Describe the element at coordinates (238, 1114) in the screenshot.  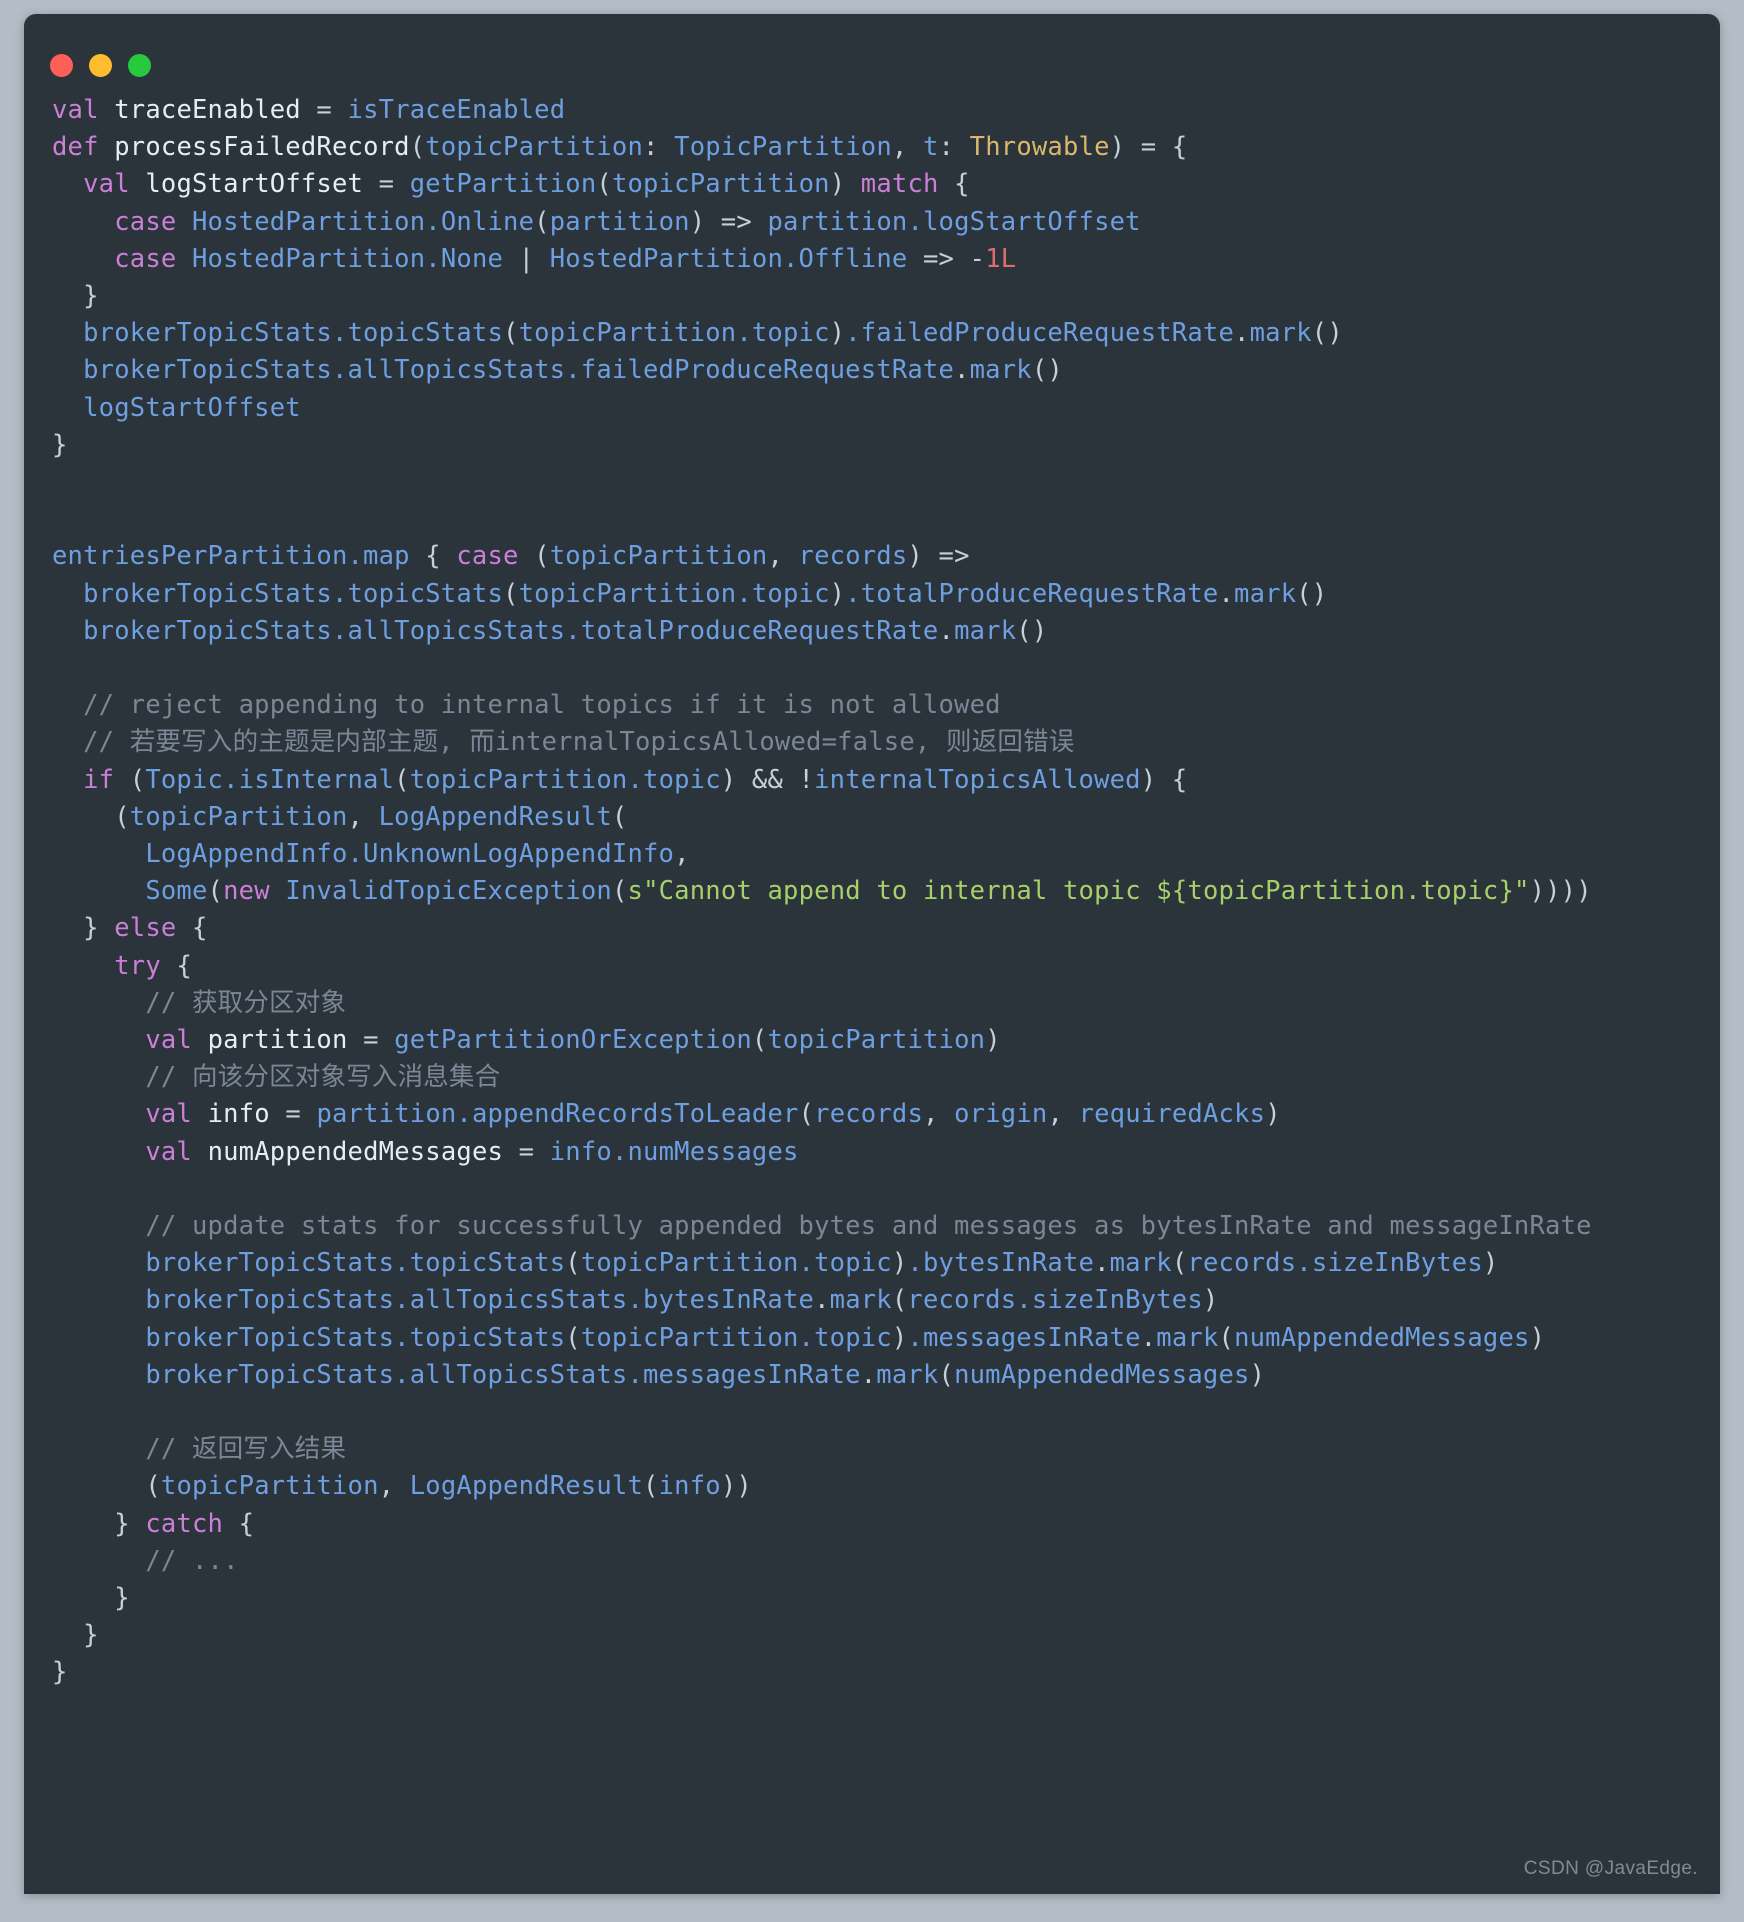
I see `code-token-ident: info` at that location.